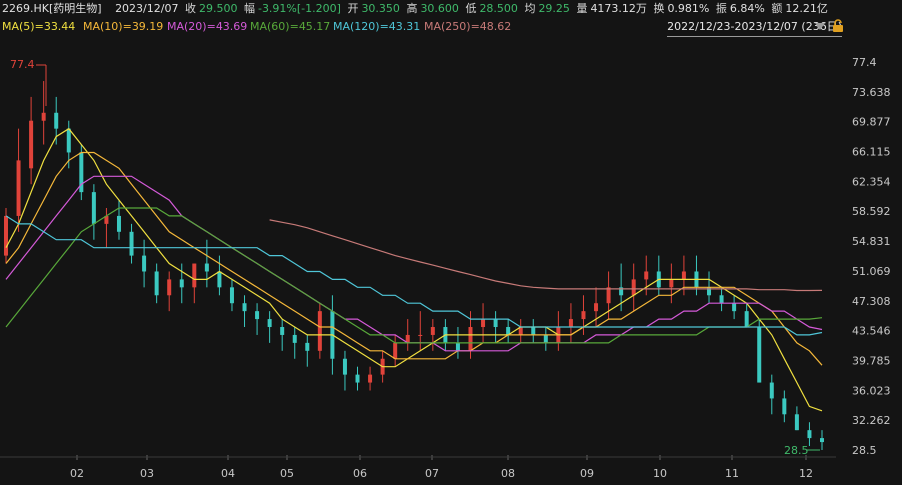  Describe the element at coordinates (864, 62) in the screenshot. I see `y-tick-label: 77.4` at that location.